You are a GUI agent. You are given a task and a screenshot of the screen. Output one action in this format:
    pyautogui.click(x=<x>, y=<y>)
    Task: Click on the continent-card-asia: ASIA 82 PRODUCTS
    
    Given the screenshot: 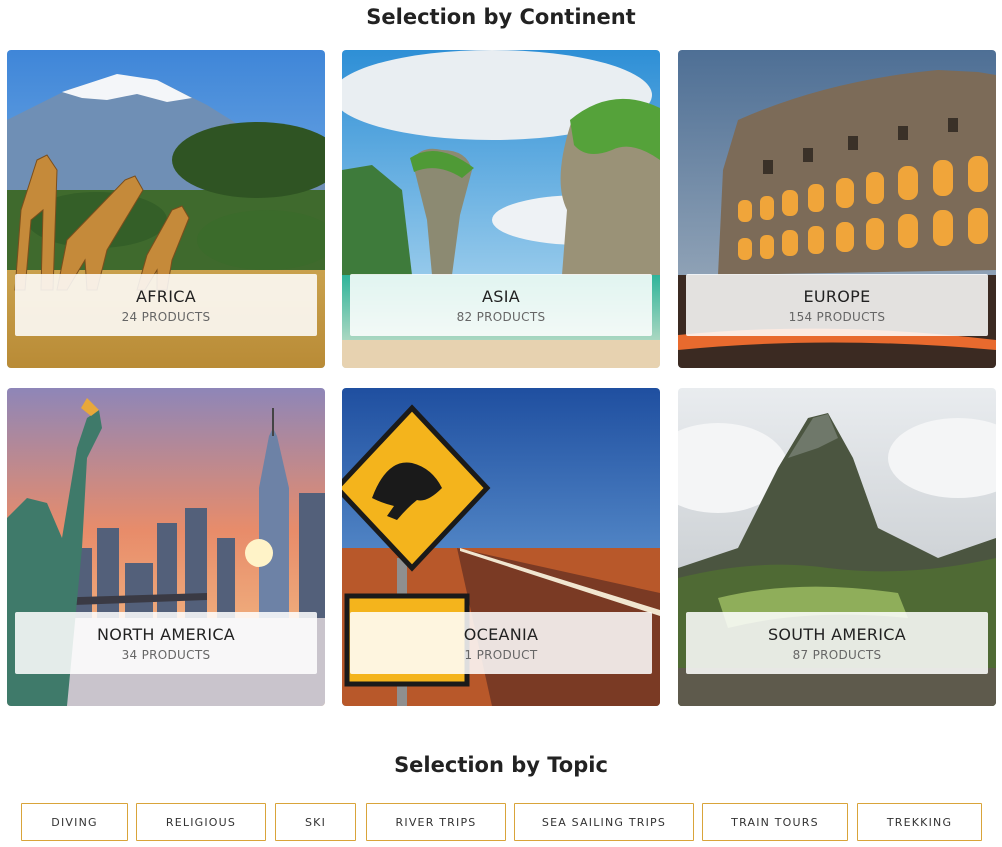 What is the action you would take?
    pyautogui.click(x=501, y=209)
    